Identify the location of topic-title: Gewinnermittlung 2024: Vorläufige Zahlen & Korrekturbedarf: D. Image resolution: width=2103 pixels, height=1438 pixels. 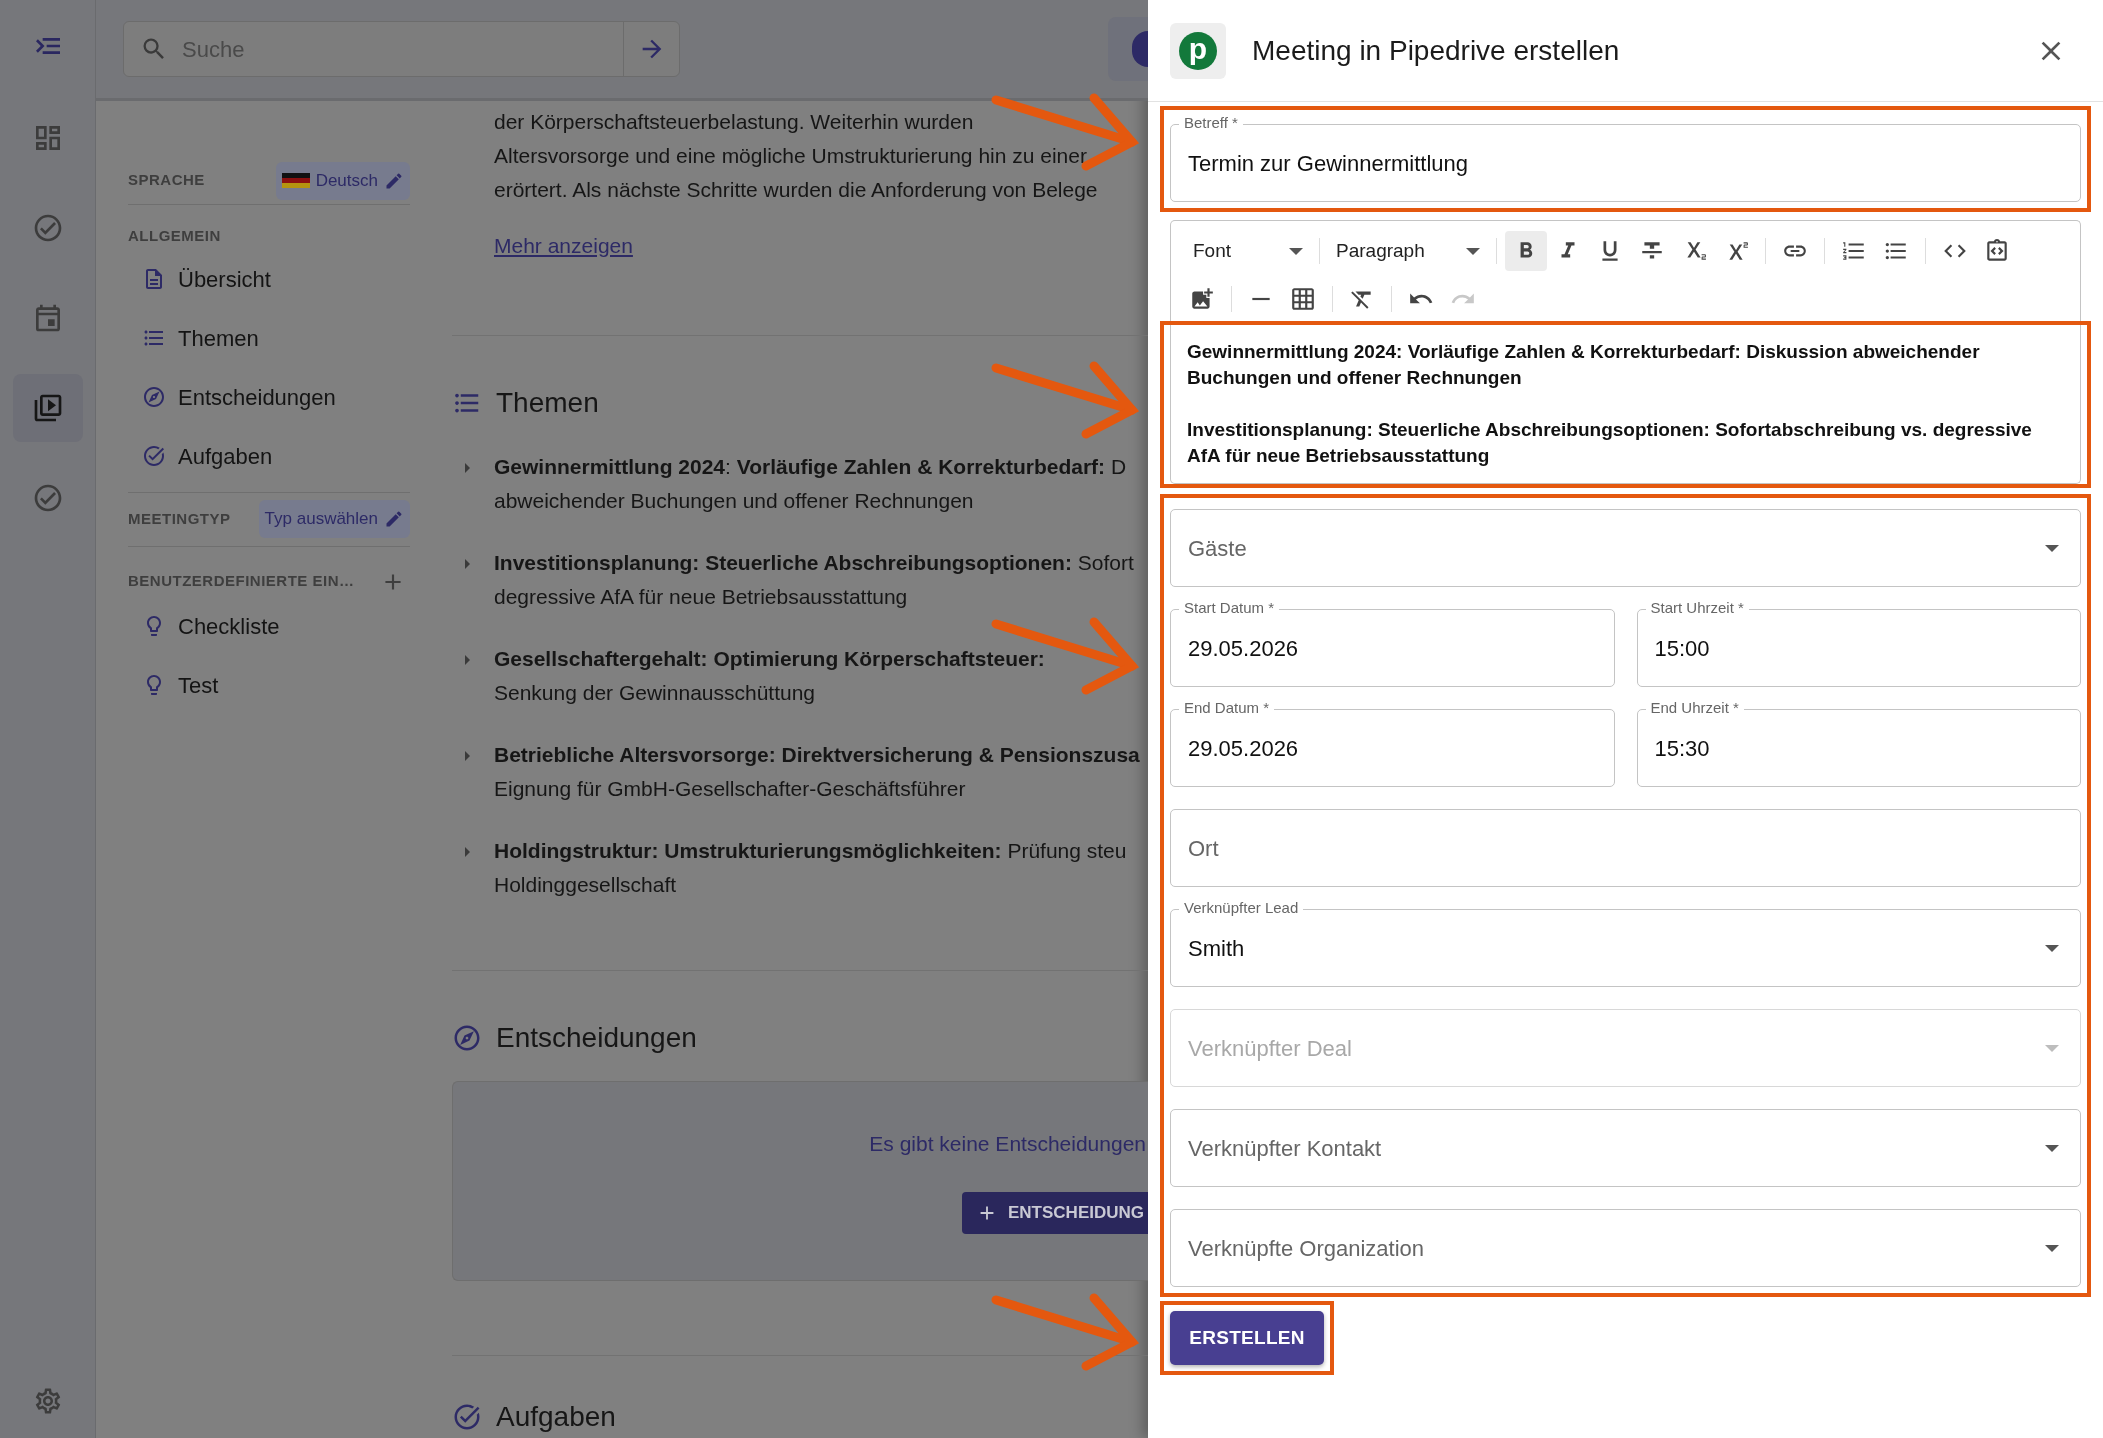
(810, 467).